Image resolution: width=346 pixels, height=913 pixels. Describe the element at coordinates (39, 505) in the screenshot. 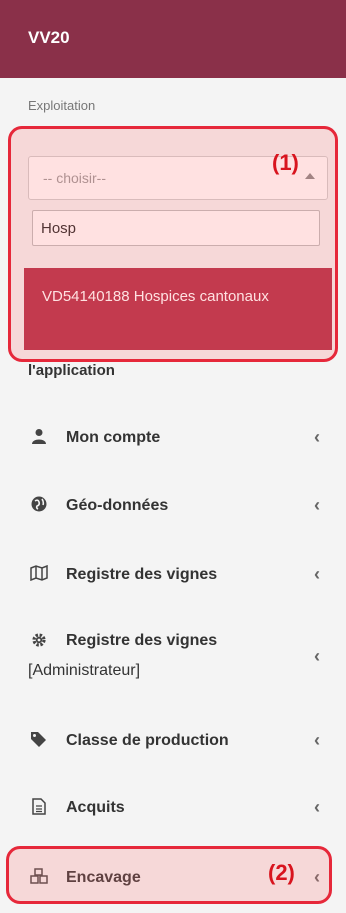

I see `globe-icon` at that location.